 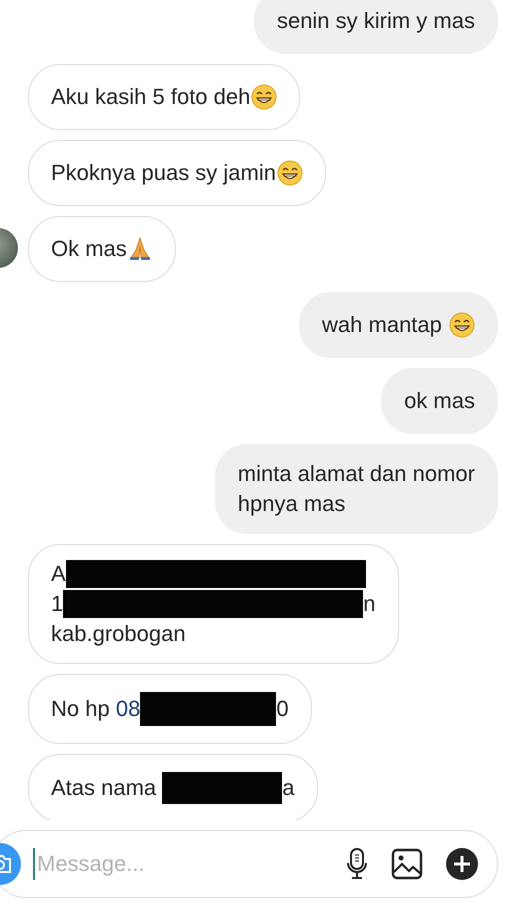 I want to click on microphone-button, so click(x=357, y=864).